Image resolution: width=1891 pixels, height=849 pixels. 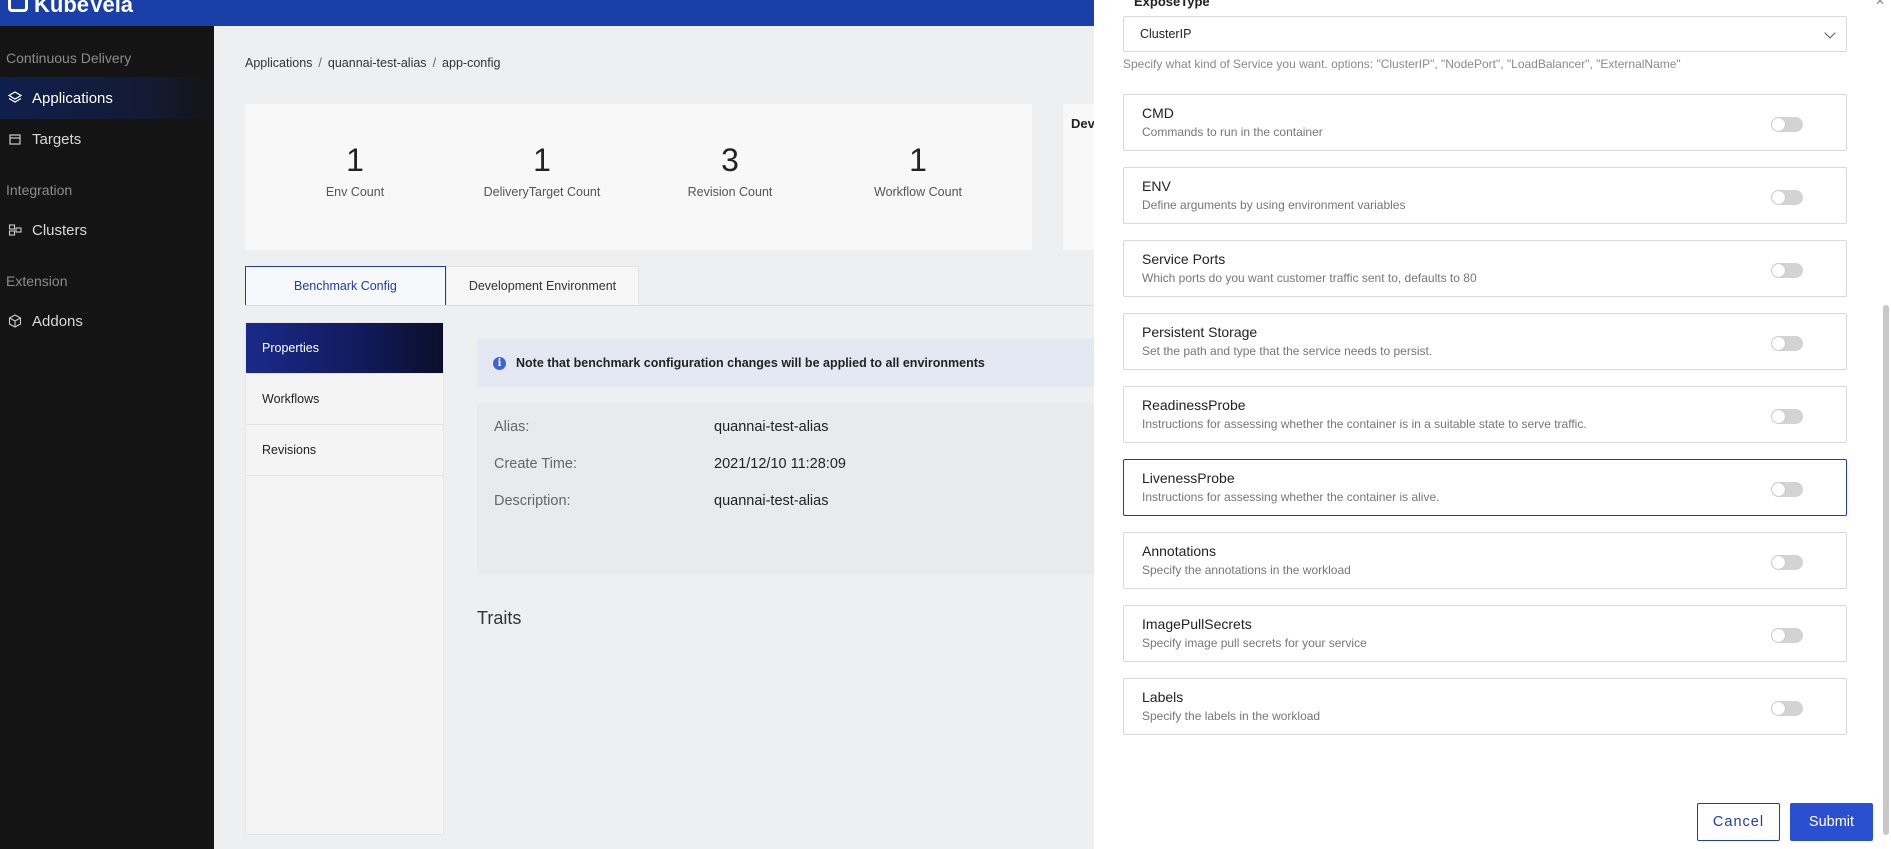 I want to click on option-title: ImagePullSecrets, so click(x=1197, y=624).